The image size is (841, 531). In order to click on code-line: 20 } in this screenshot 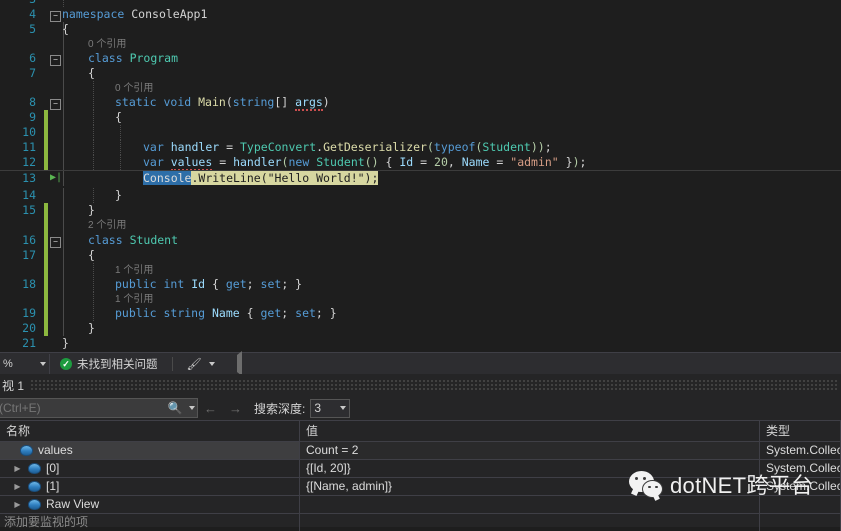, I will do `click(420, 329)`.